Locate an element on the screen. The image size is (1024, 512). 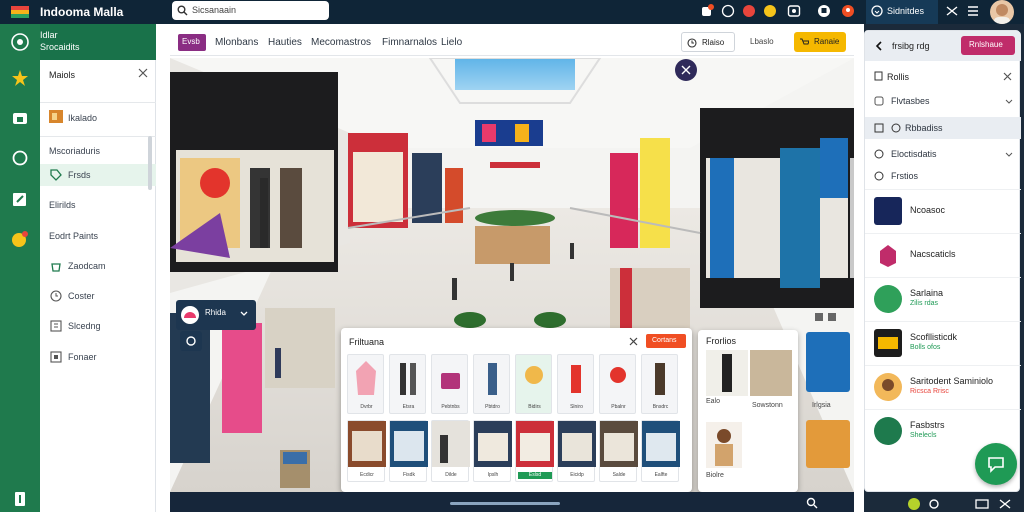
tab-beauty: Hauties is located at coordinates (285, 42).